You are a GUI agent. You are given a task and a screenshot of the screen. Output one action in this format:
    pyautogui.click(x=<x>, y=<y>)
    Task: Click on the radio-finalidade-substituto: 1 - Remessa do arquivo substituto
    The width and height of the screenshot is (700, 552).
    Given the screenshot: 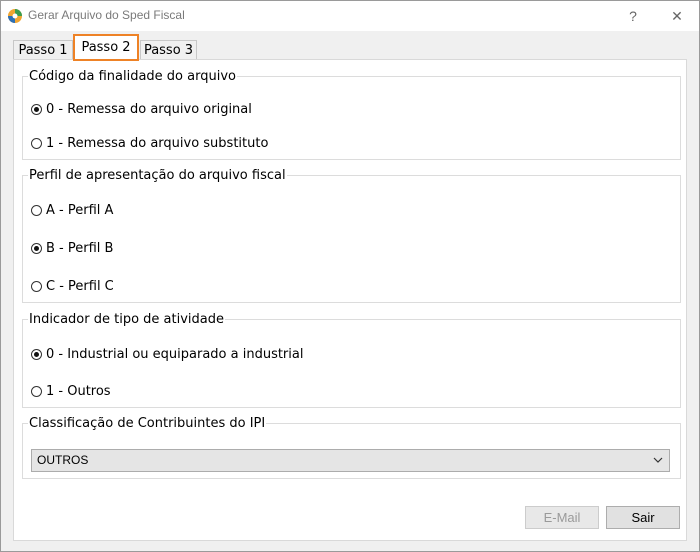 What is the action you would take?
    pyautogui.click(x=149, y=143)
    